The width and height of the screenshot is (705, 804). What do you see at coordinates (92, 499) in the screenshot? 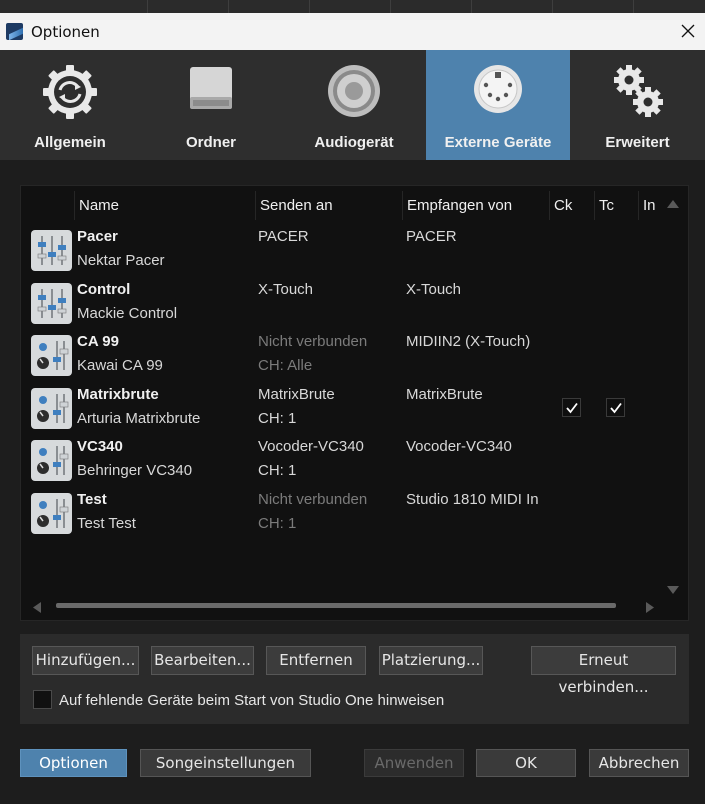
I see `device-name: Test` at bounding box center [92, 499].